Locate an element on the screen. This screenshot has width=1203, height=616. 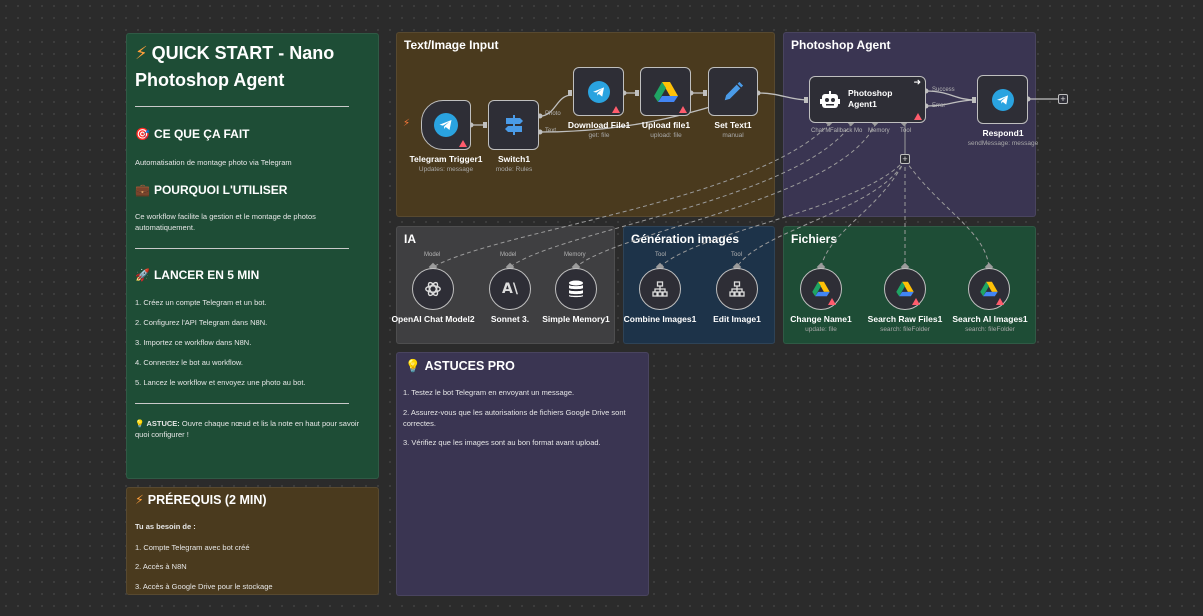
node-change-name is located at coordinates (821, 289).